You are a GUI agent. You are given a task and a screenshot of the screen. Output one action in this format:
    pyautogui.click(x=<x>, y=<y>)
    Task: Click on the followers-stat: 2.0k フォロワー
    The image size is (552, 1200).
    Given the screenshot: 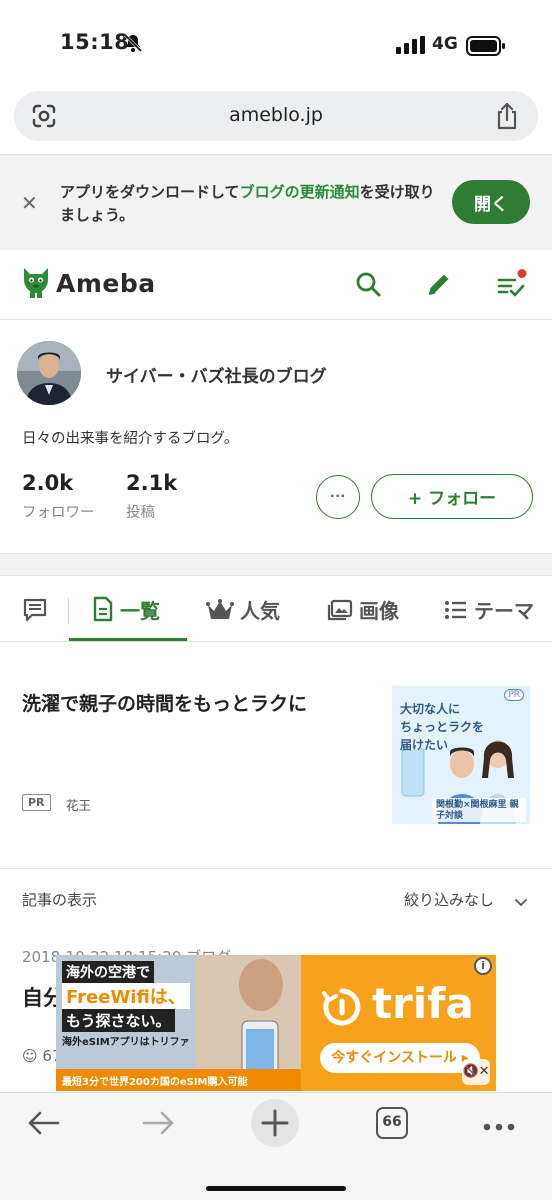 What is the action you would take?
    pyautogui.click(x=58, y=496)
    